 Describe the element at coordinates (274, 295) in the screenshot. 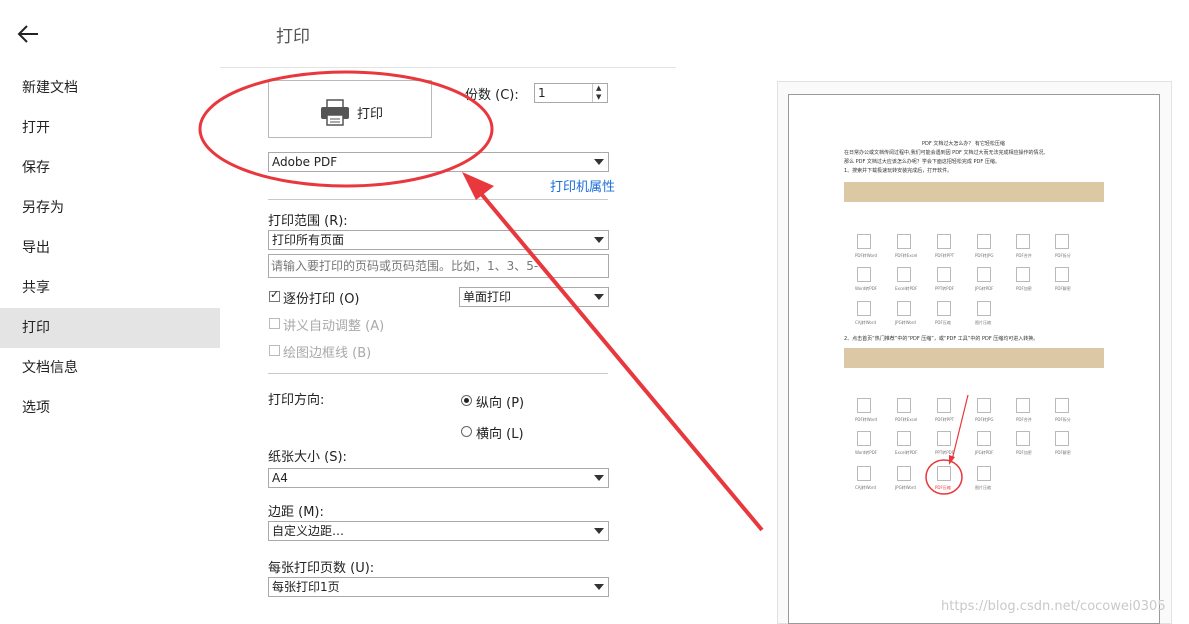

I see `collate-checkbox: ✓` at that location.